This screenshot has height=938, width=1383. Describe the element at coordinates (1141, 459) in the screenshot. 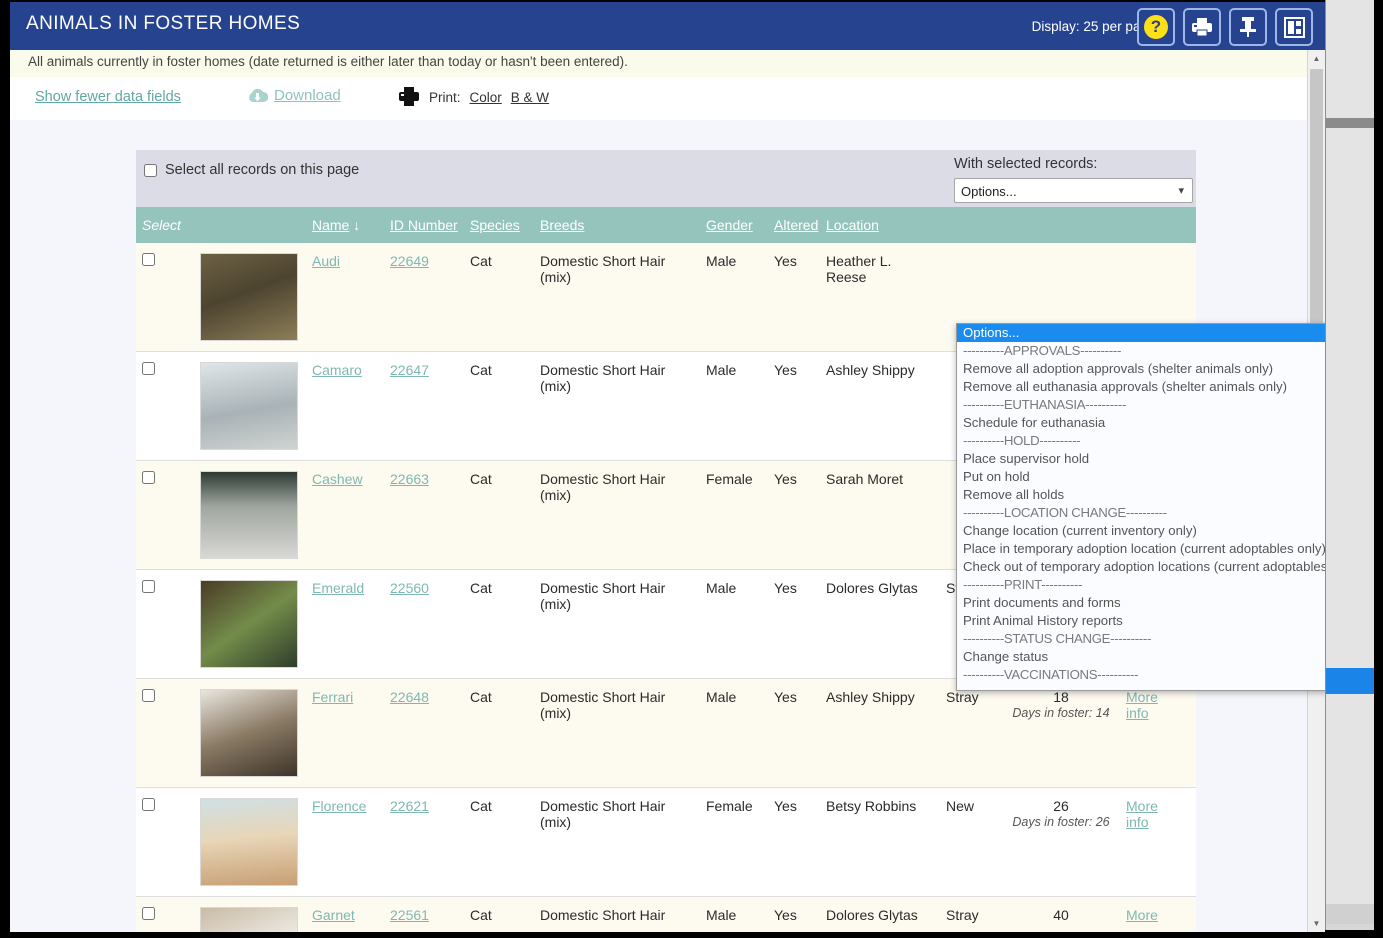

I see `dropdown-option: Place supervisor hold` at that location.